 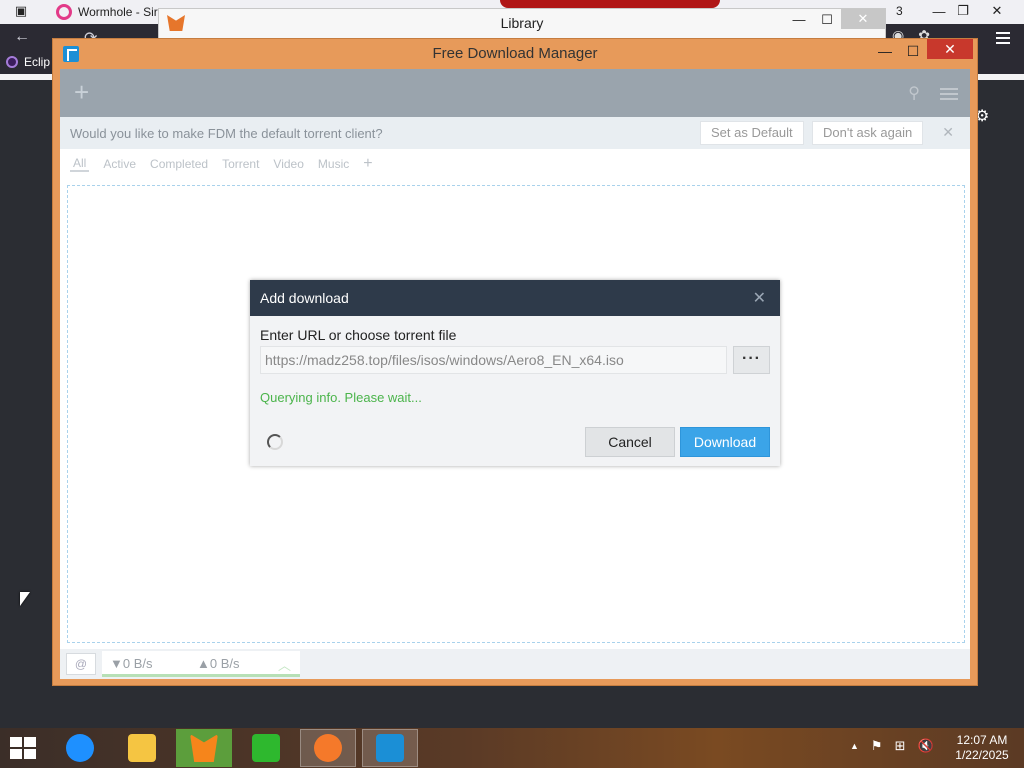 I want to click on metamask-fox-icon, so click(x=204, y=748).